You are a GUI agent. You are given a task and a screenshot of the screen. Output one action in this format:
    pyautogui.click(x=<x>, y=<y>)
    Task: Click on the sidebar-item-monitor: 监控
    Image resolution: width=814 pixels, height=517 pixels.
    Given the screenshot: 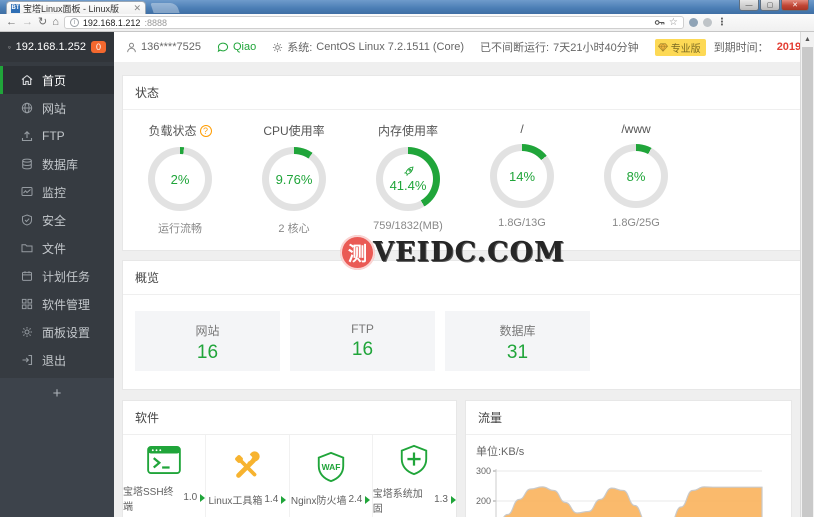 What is the action you would take?
    pyautogui.click(x=57, y=192)
    